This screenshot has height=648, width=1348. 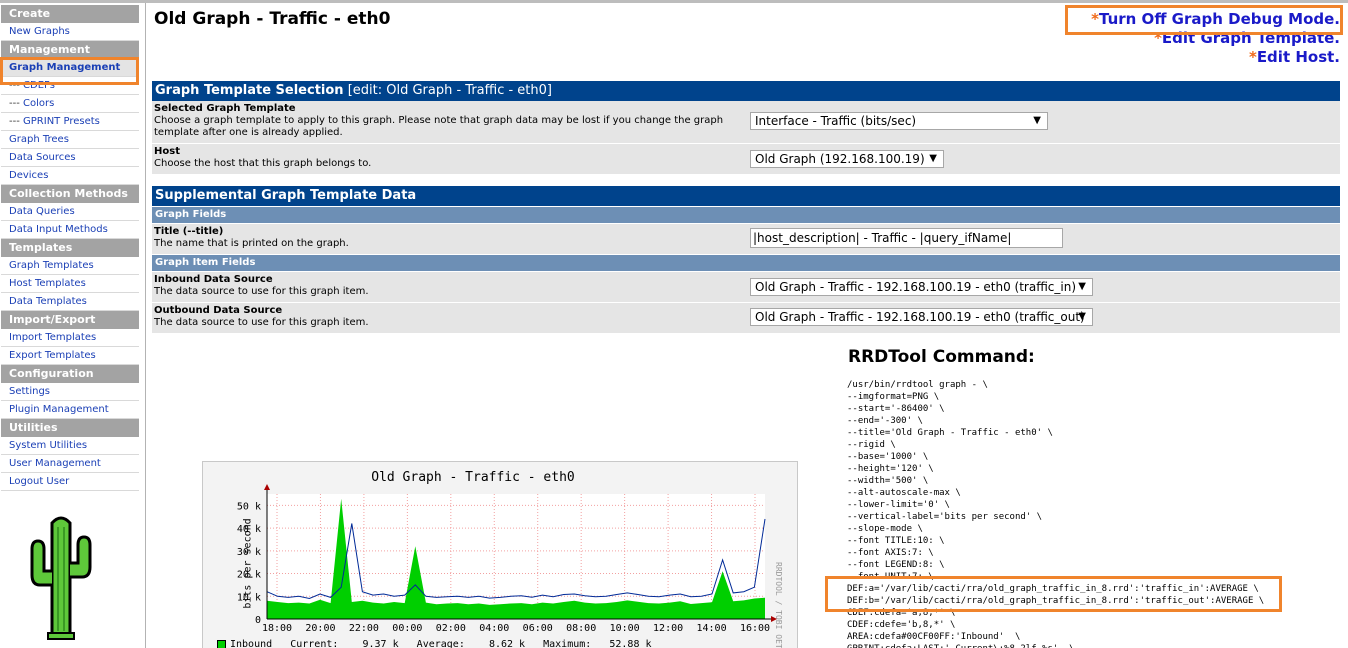 What do you see at coordinates (898, 505) in the screenshot?
I see `rrd-command-line: --lower-limit='0' \` at bounding box center [898, 505].